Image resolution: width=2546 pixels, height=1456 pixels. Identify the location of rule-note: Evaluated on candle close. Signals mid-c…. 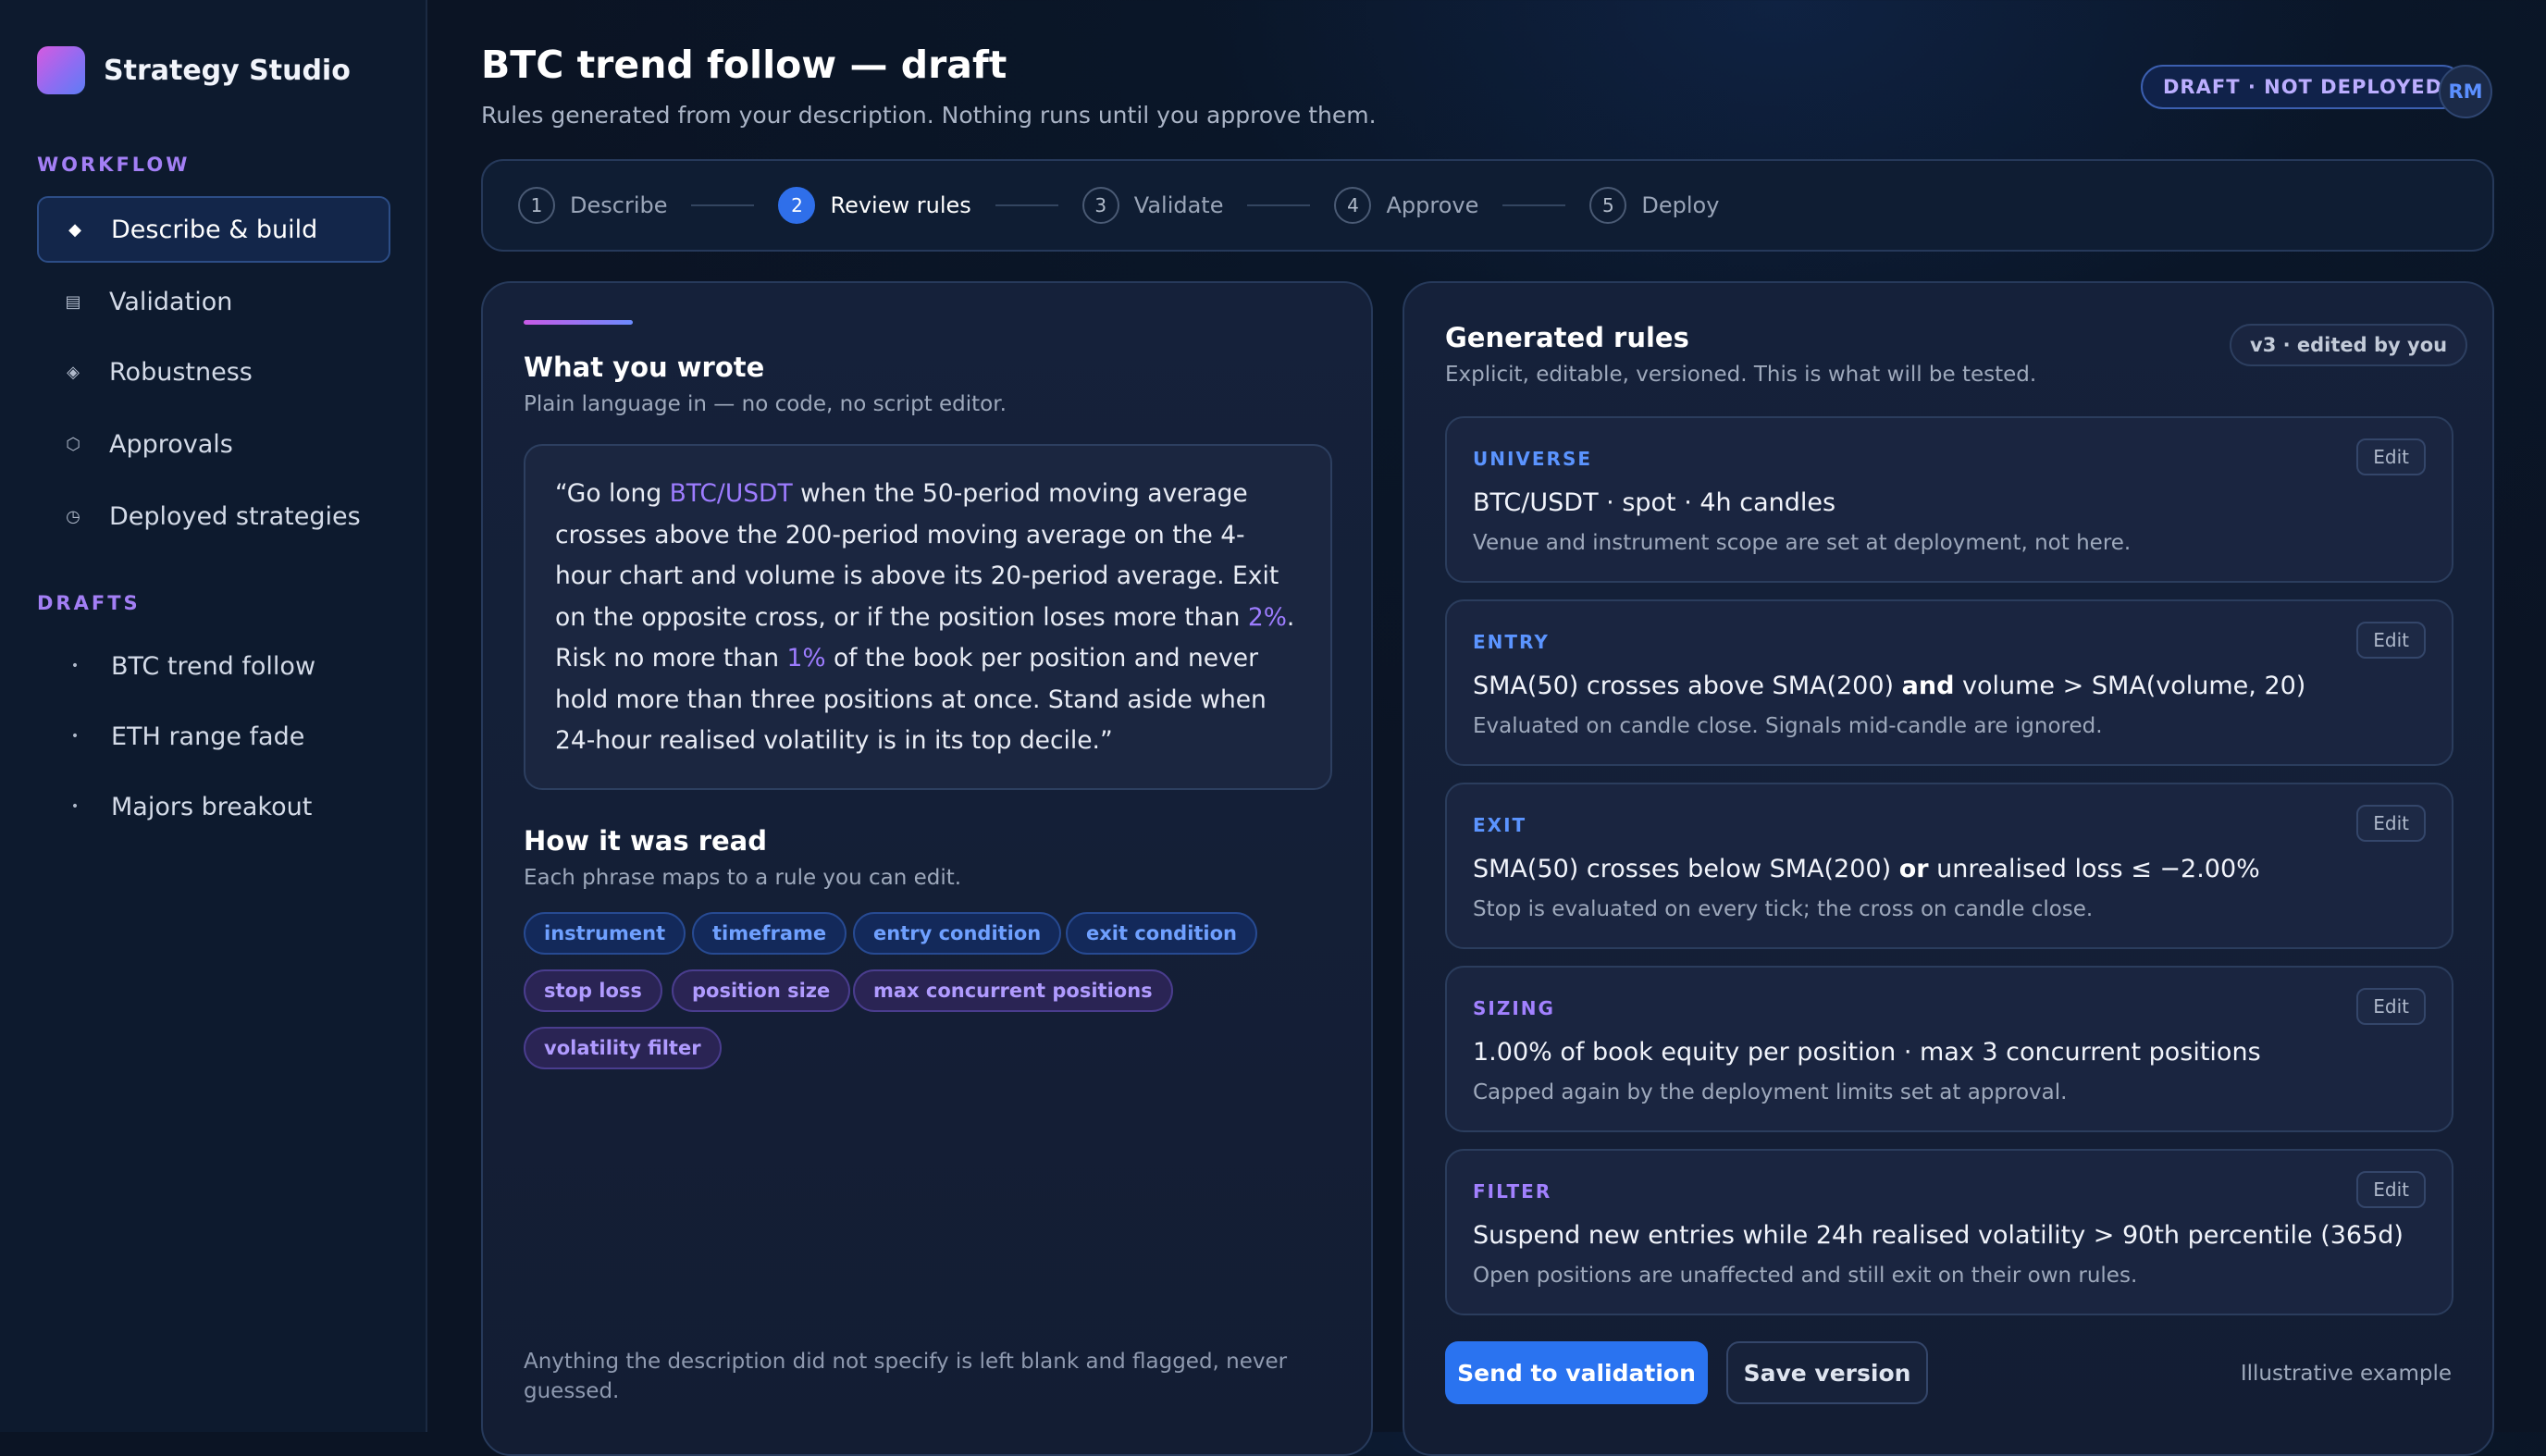
(1788, 726).